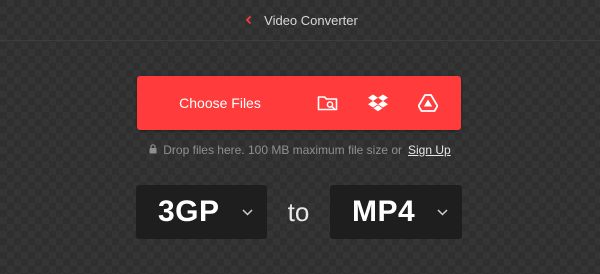 The height and width of the screenshot is (274, 600). I want to click on top-bar: Video Converter, so click(300, 20).